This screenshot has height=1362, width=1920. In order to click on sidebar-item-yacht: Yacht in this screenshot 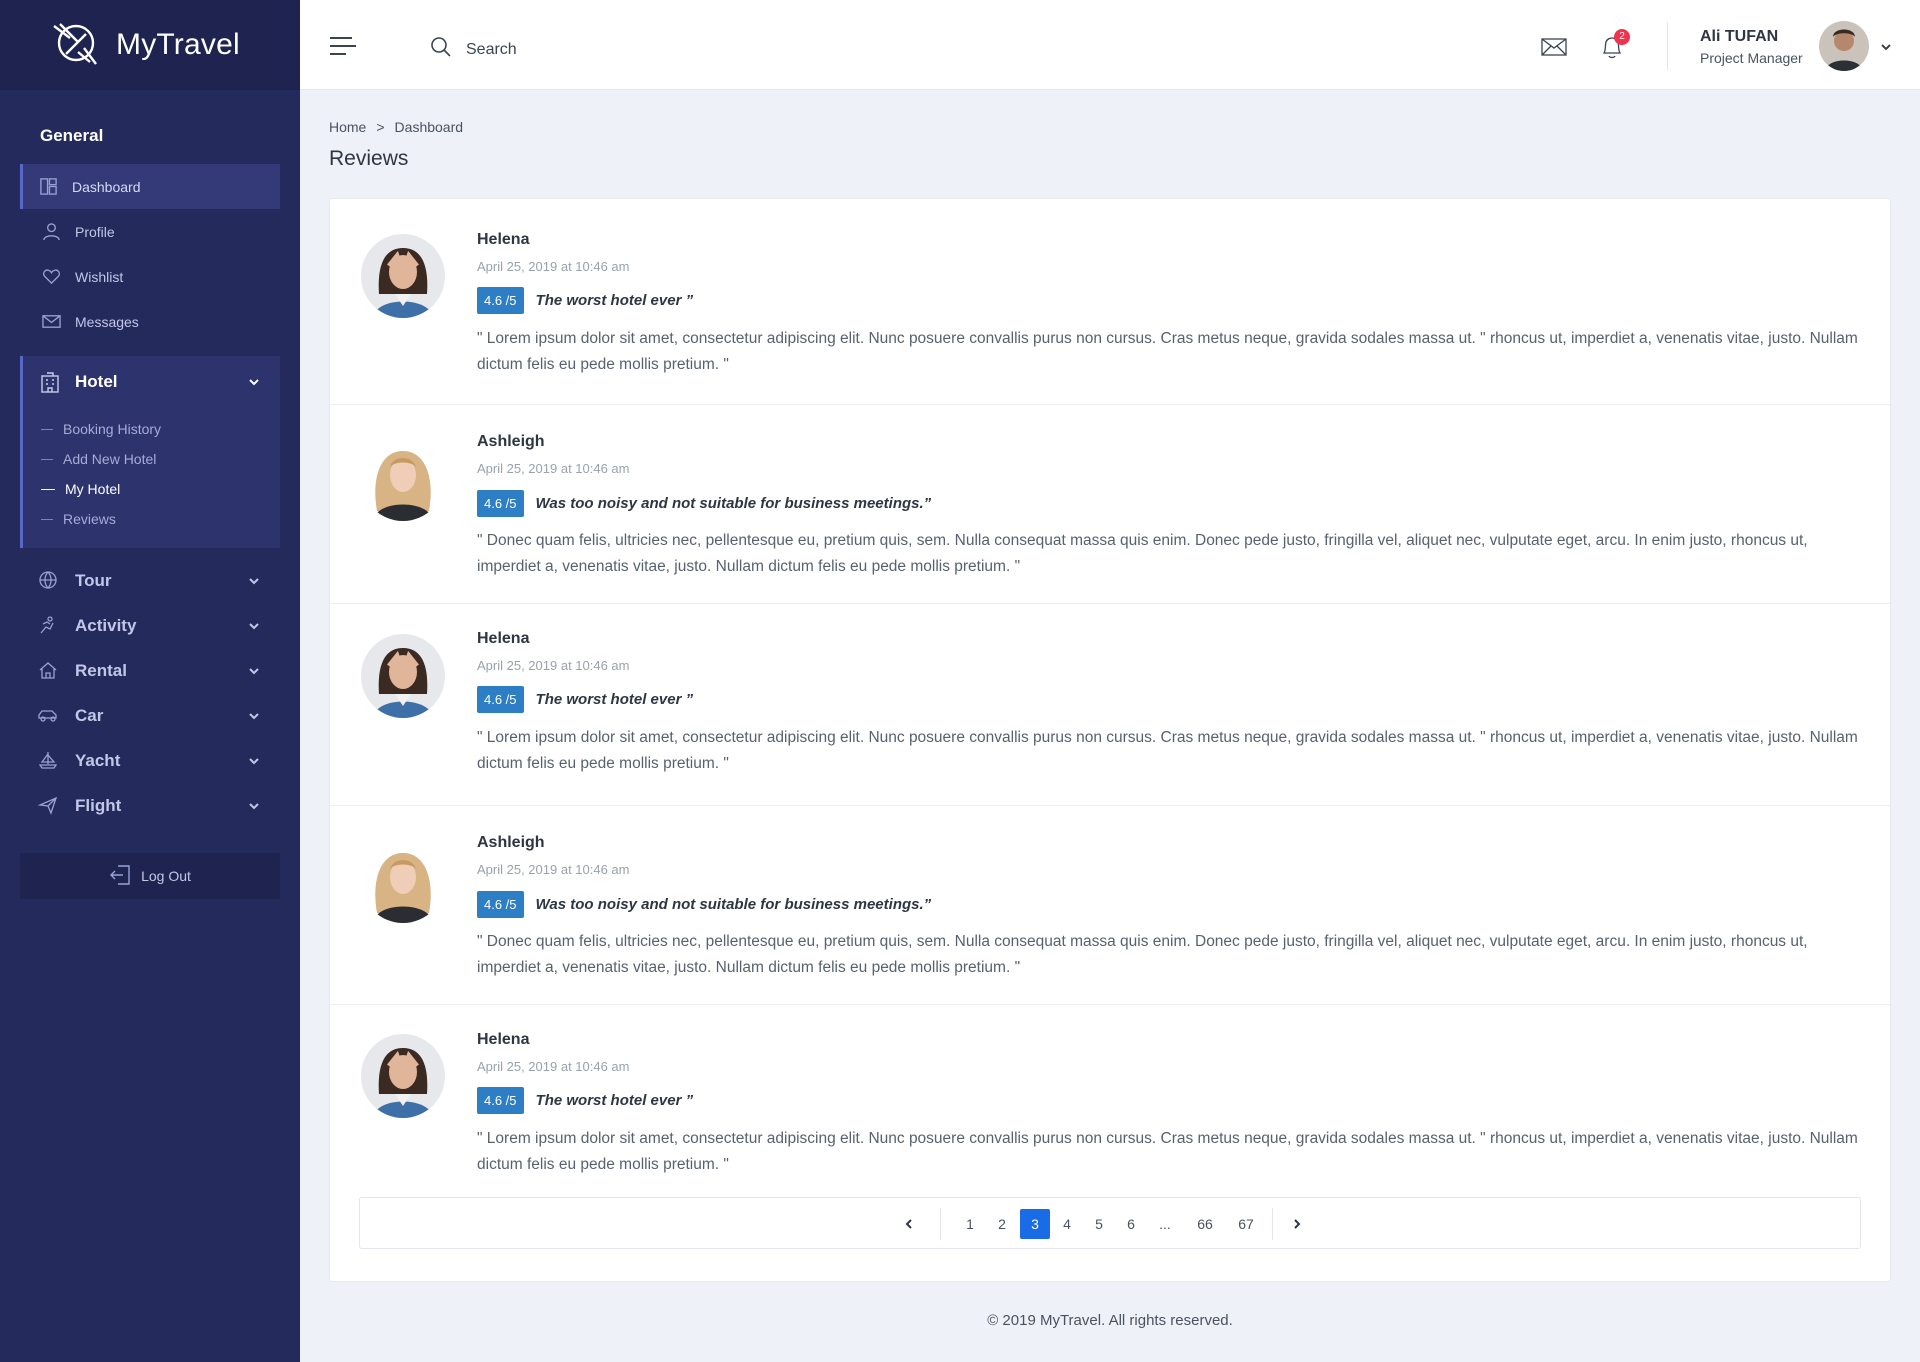, I will do `click(150, 760)`.